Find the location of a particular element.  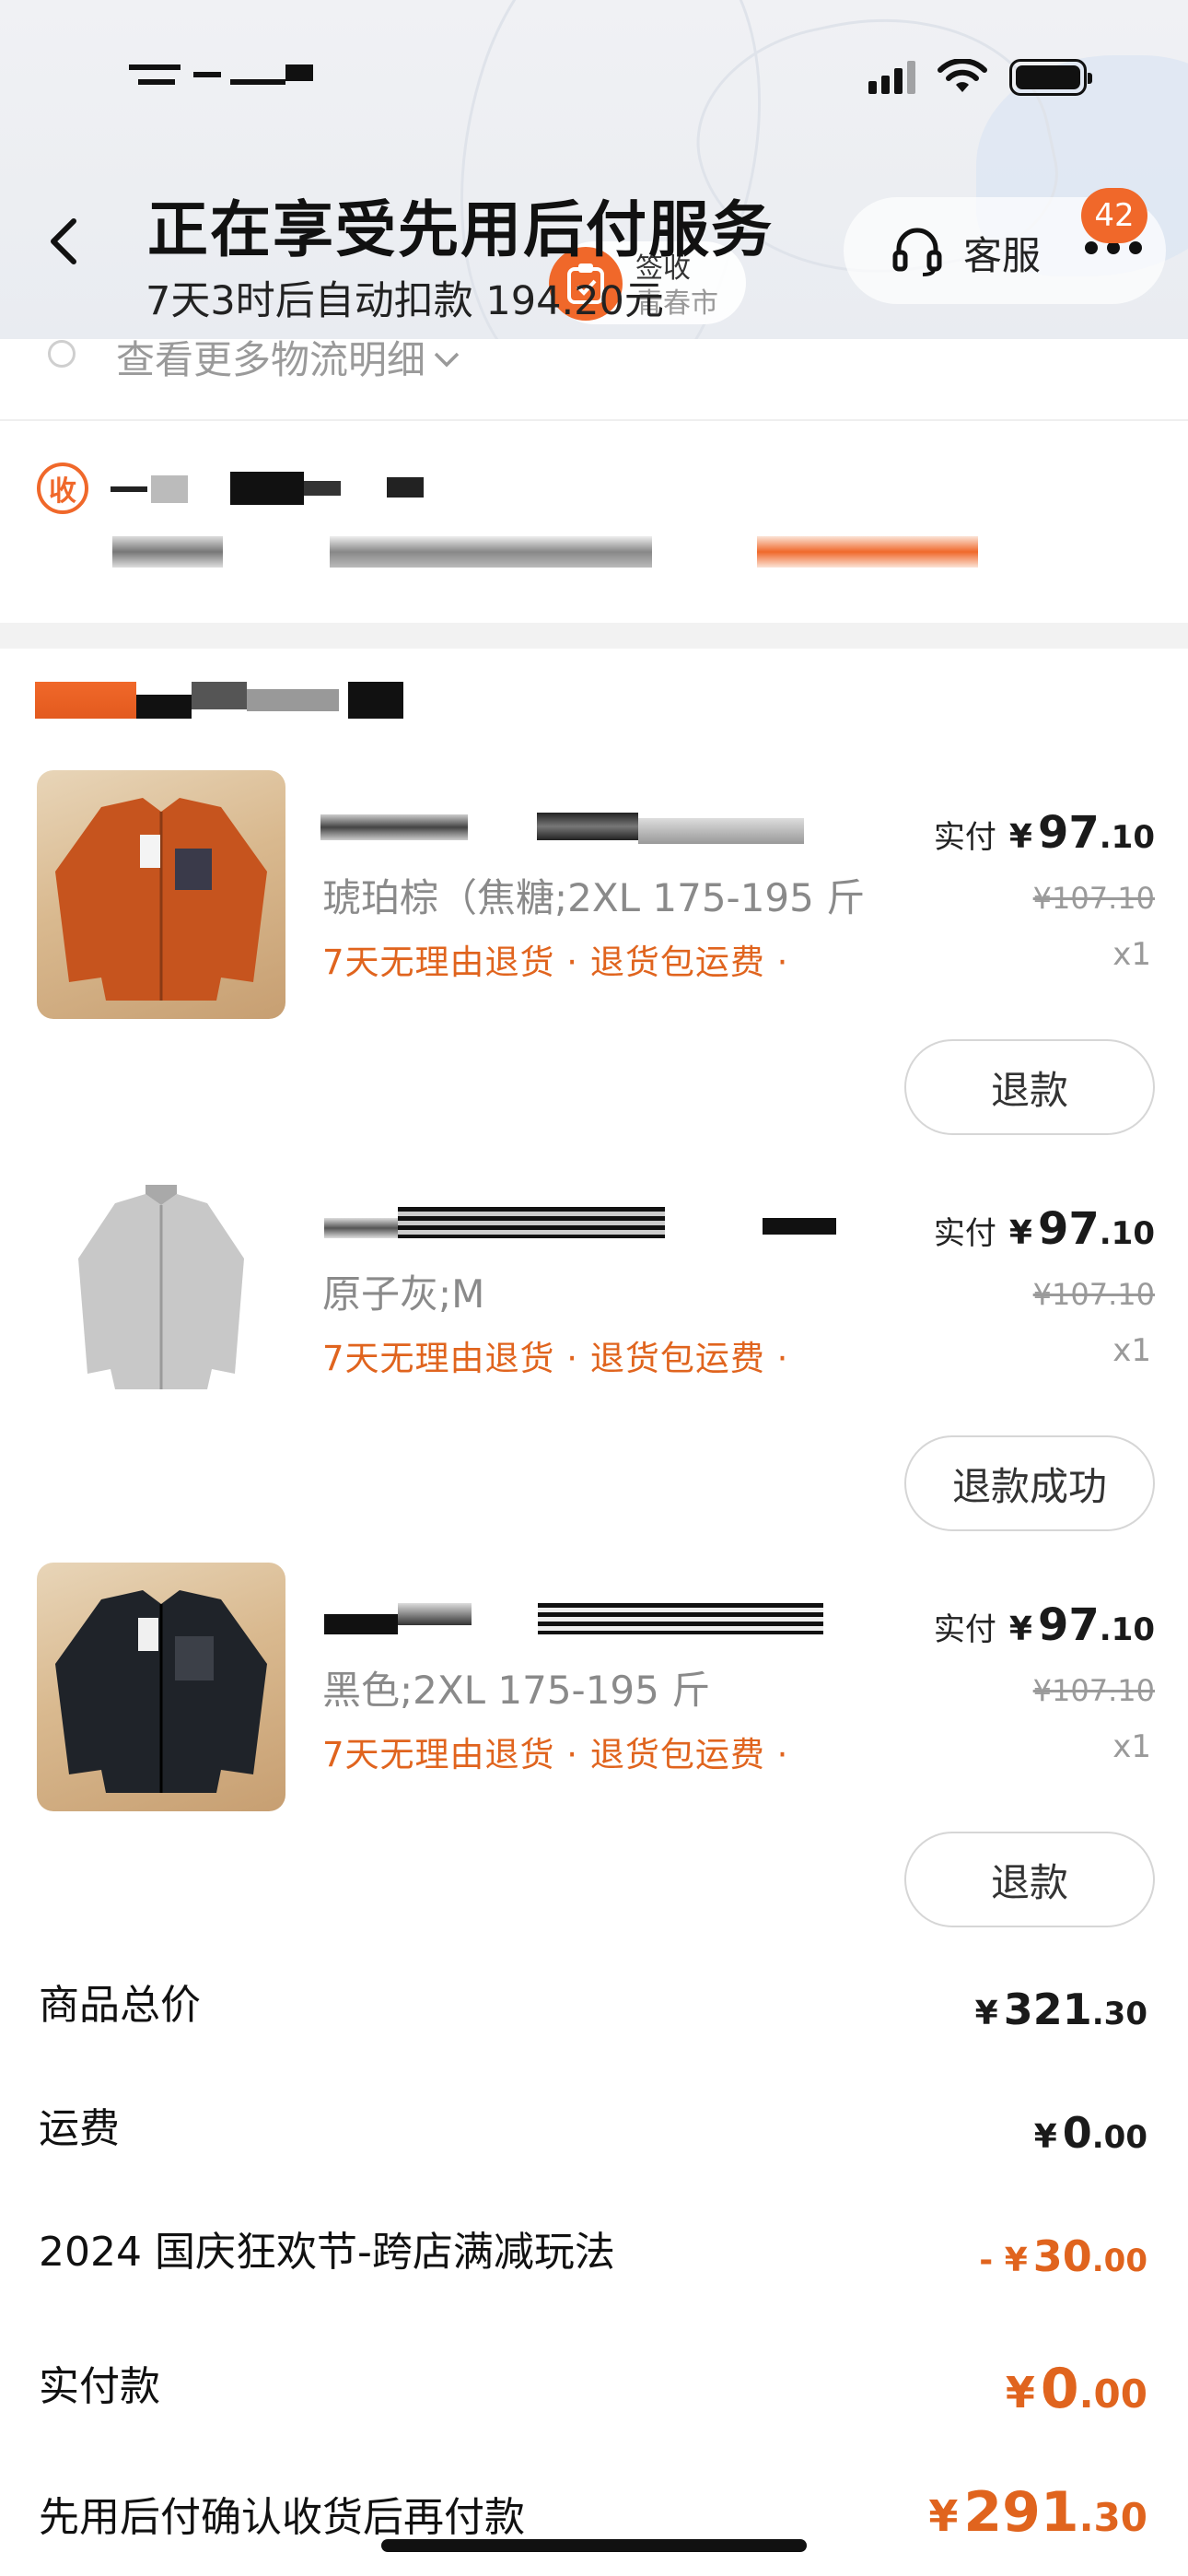

wifi-icon is located at coordinates (962, 75).